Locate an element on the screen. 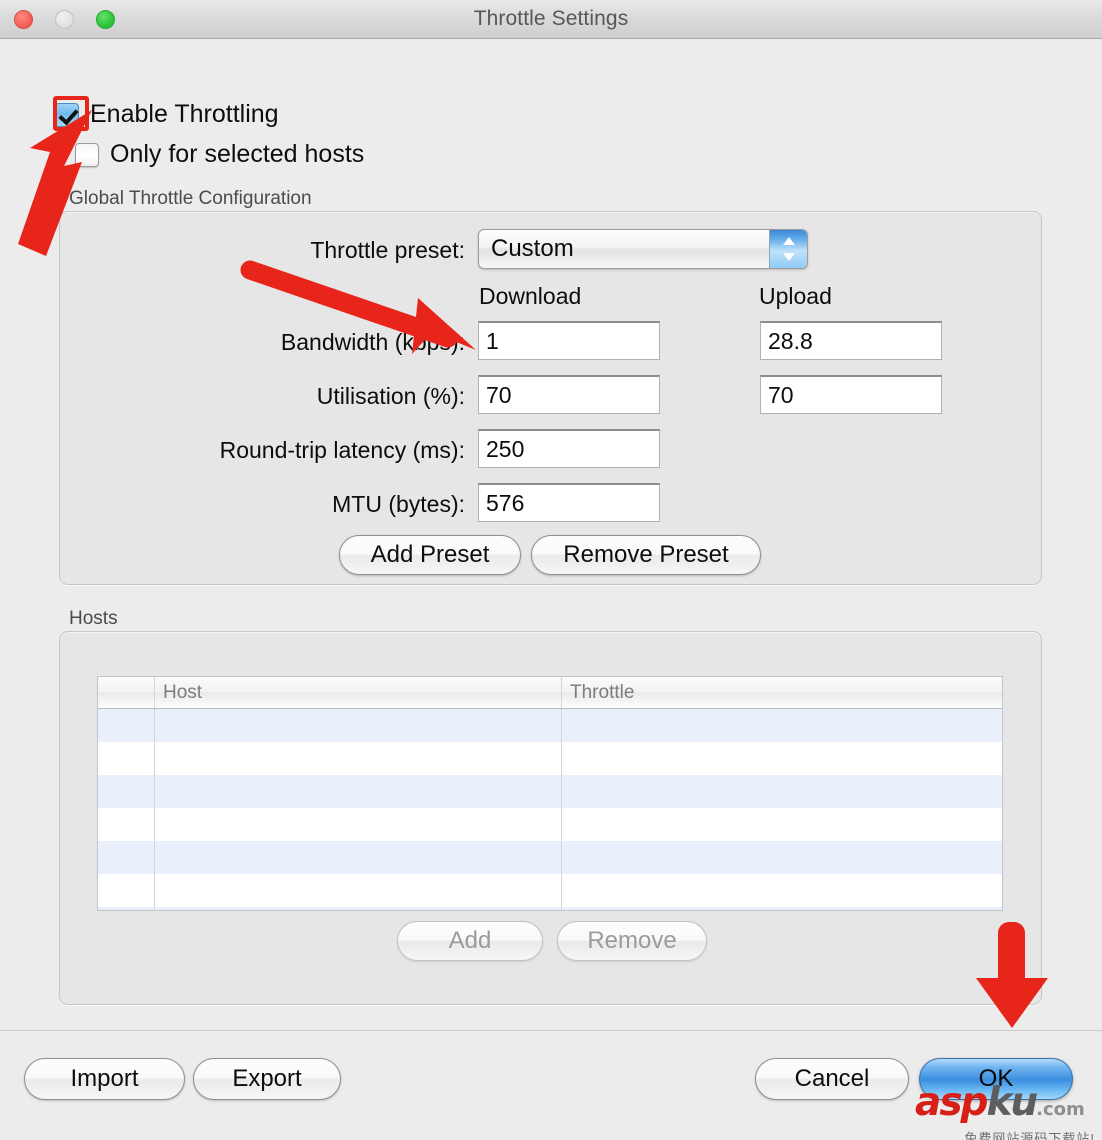 Image resolution: width=1102 pixels, height=1140 pixels. window-titlebar: Throttle Settings is located at coordinates (551, 19).